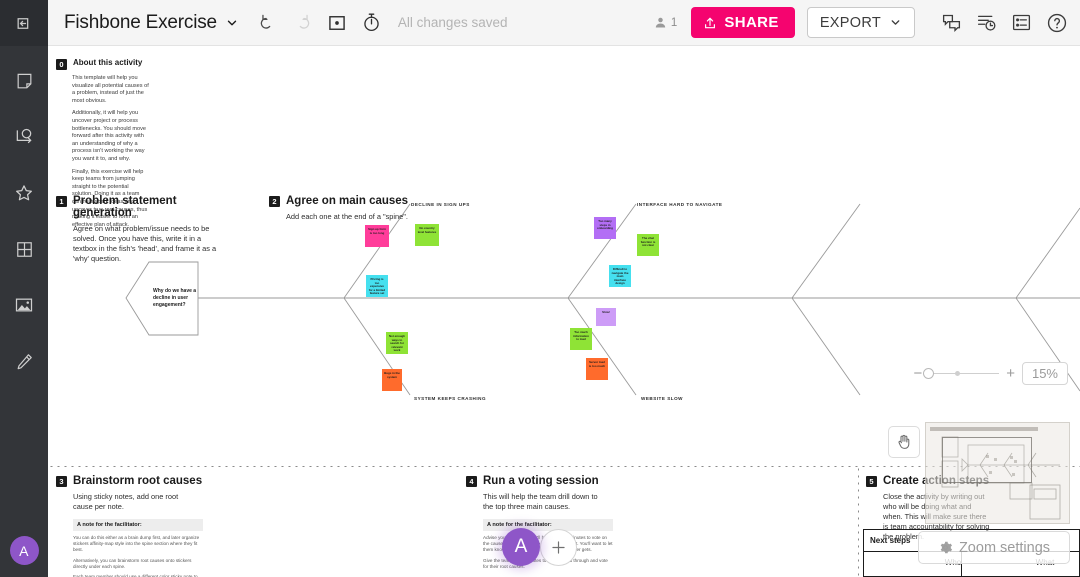  Describe the element at coordinates (471, 481) in the screenshot. I see `section-number: 4` at that location.